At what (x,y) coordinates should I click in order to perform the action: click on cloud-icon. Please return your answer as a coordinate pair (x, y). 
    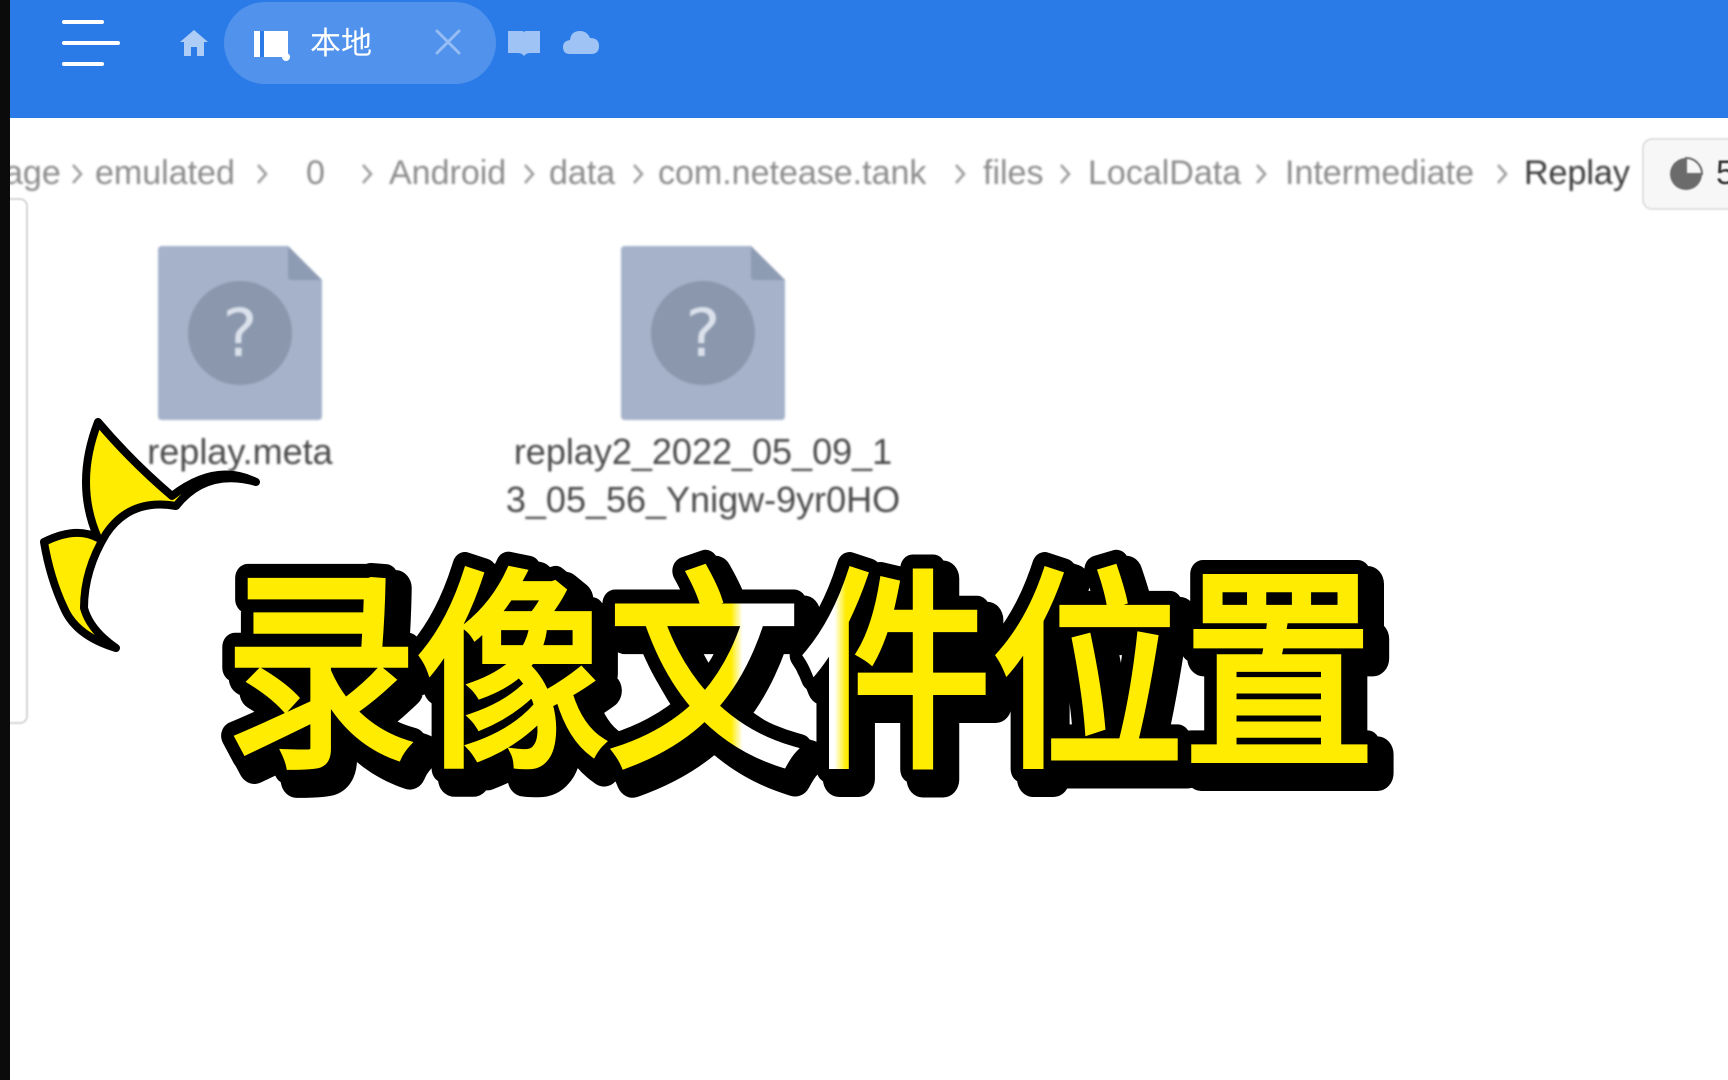
    Looking at the image, I should click on (581, 42).